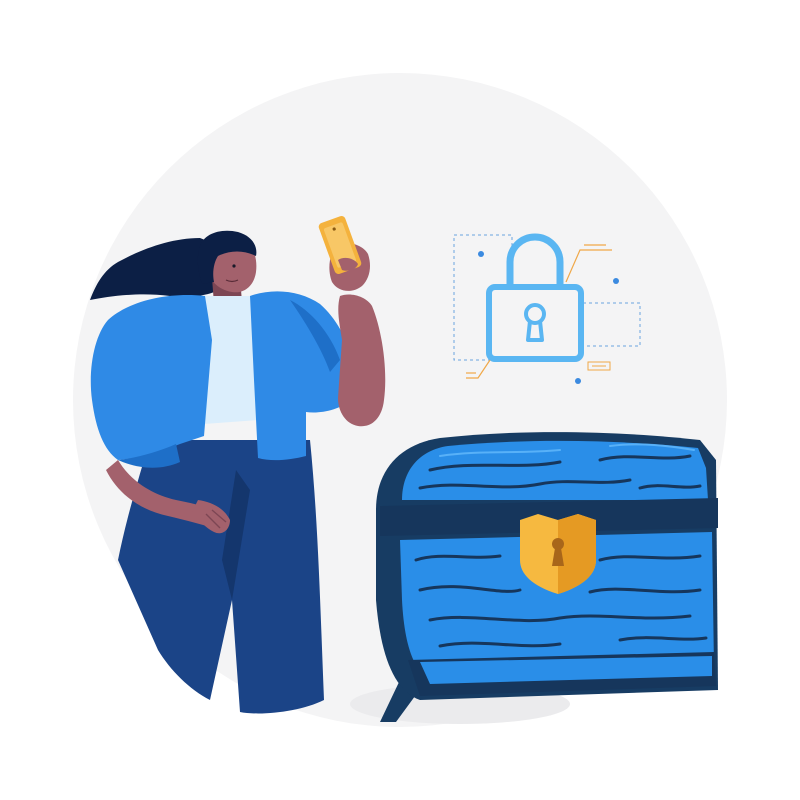 This screenshot has height=800, width=800. What do you see at coordinates (234, 266) in the screenshot?
I see `eye` at bounding box center [234, 266].